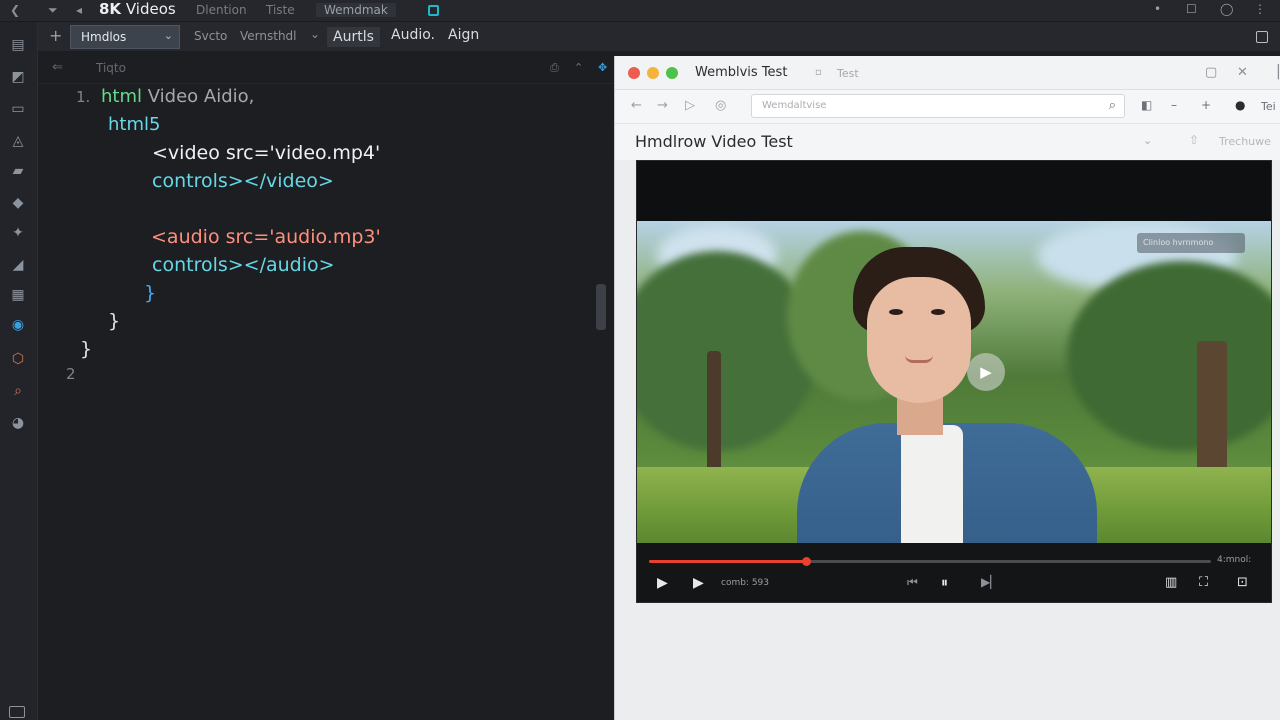 The image size is (1280, 720). Describe the element at coordinates (728, 561) in the screenshot. I see `progress-fill` at that location.